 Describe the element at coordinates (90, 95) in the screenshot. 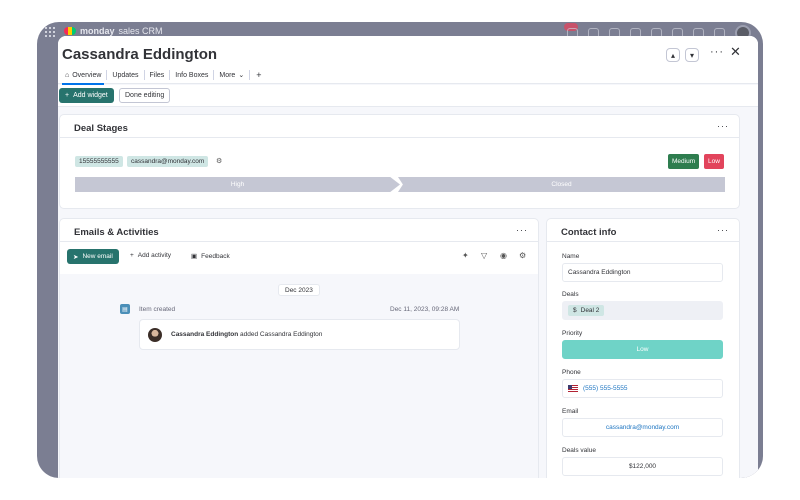

I see `add-widget-label: Add widget` at that location.